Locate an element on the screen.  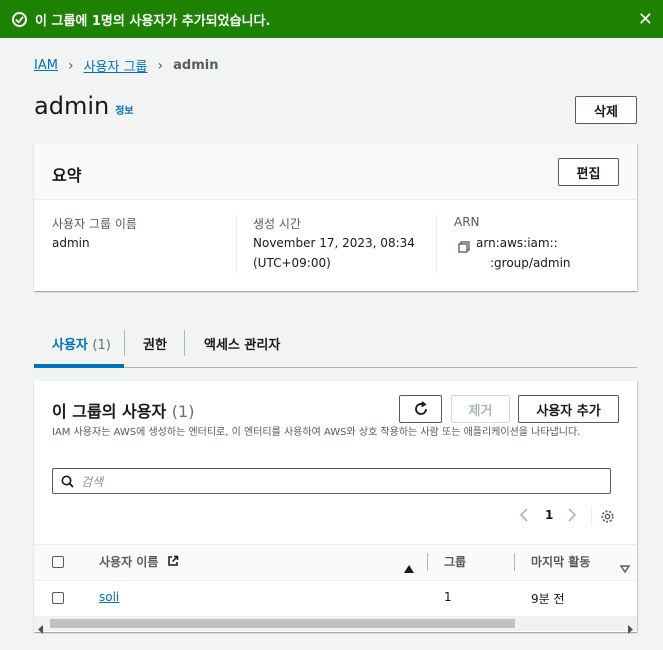
column-user-name: 사용자 이름 is located at coordinates (139, 561).